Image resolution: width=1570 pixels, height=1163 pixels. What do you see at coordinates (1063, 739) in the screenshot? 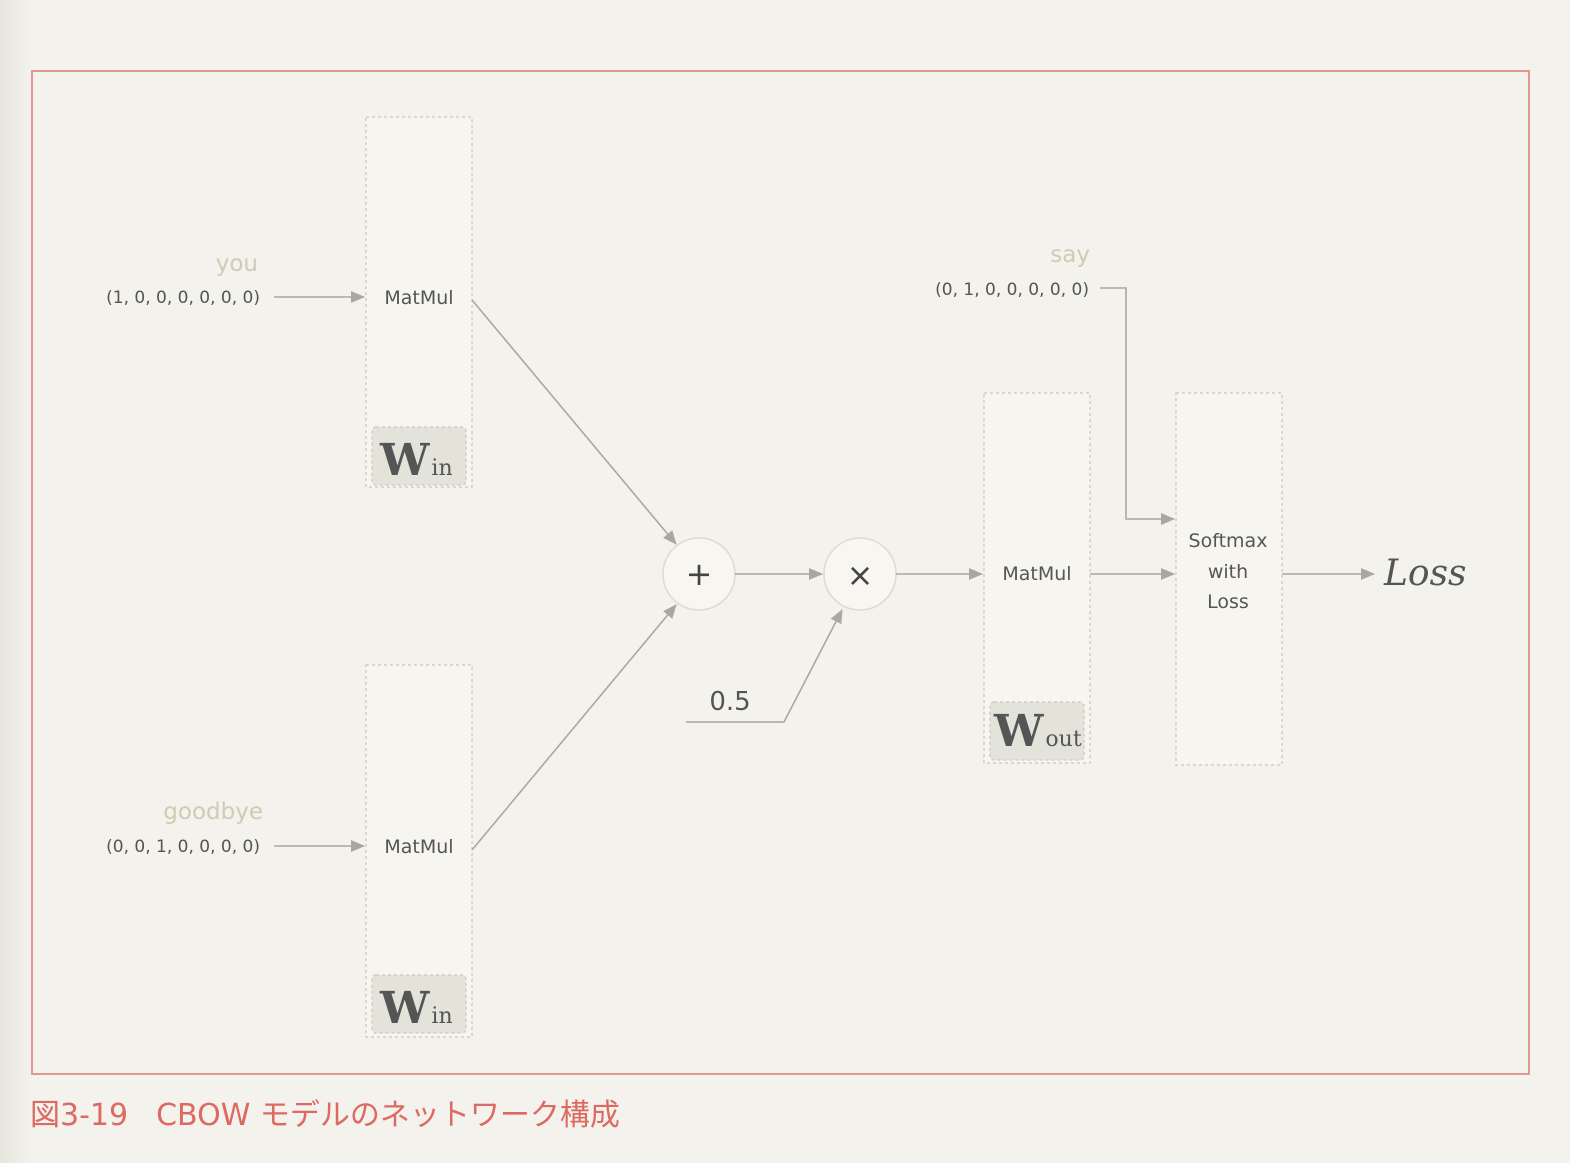
I see `weight-out-subscript: out` at bounding box center [1063, 739].